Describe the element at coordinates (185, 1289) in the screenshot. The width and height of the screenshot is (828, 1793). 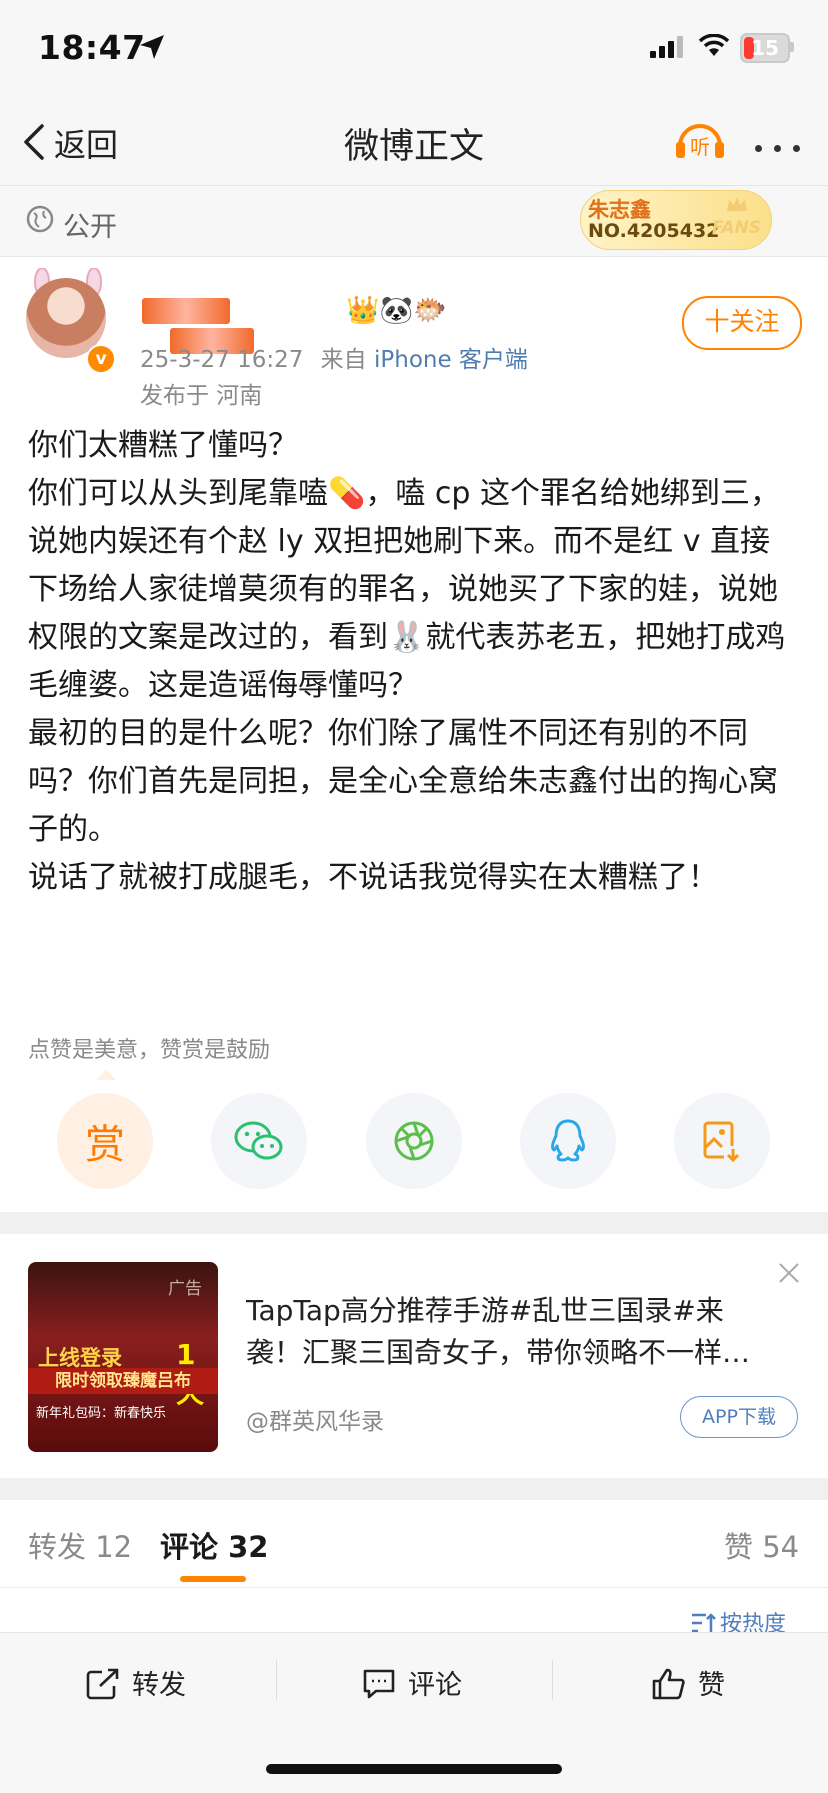
I see `ad-tag: 广告` at that location.